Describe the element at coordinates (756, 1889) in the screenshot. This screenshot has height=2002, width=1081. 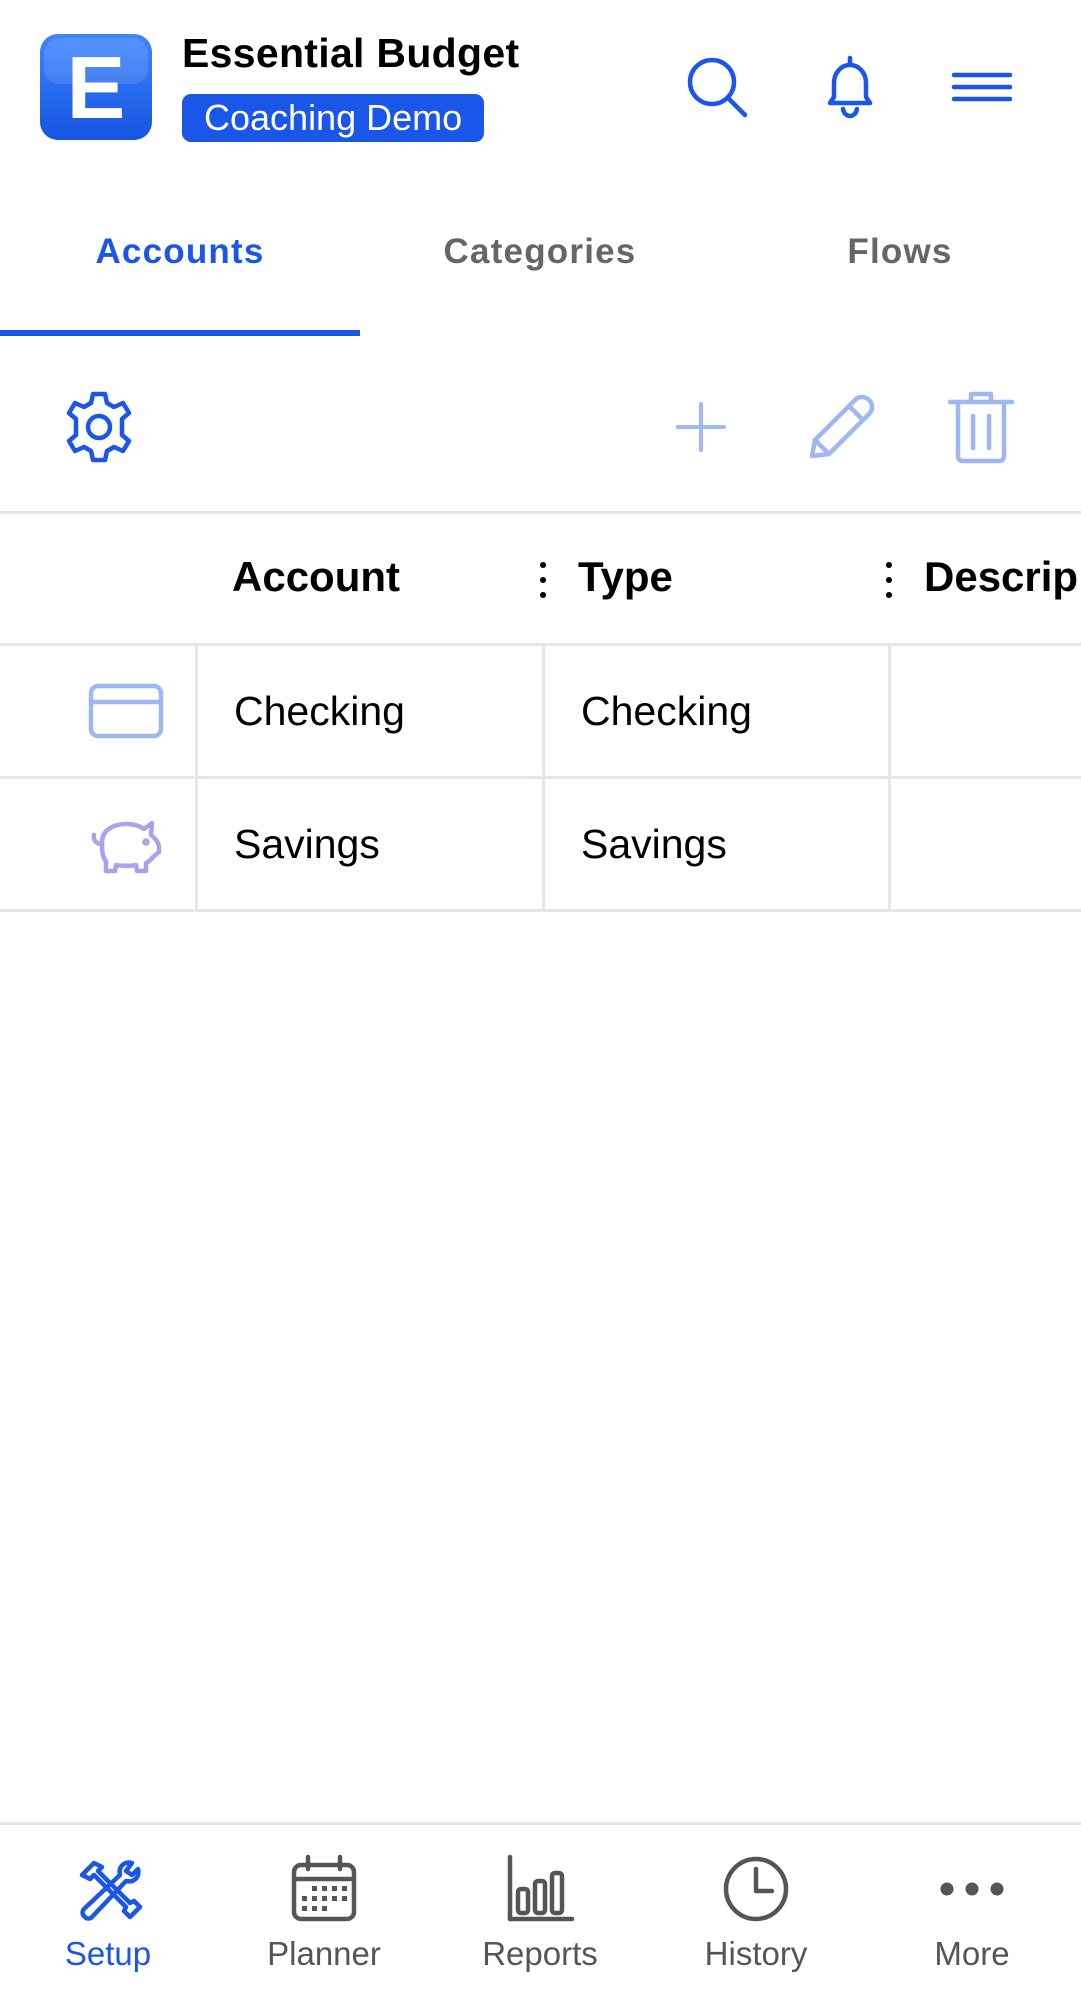
I see `clock-icon` at that location.